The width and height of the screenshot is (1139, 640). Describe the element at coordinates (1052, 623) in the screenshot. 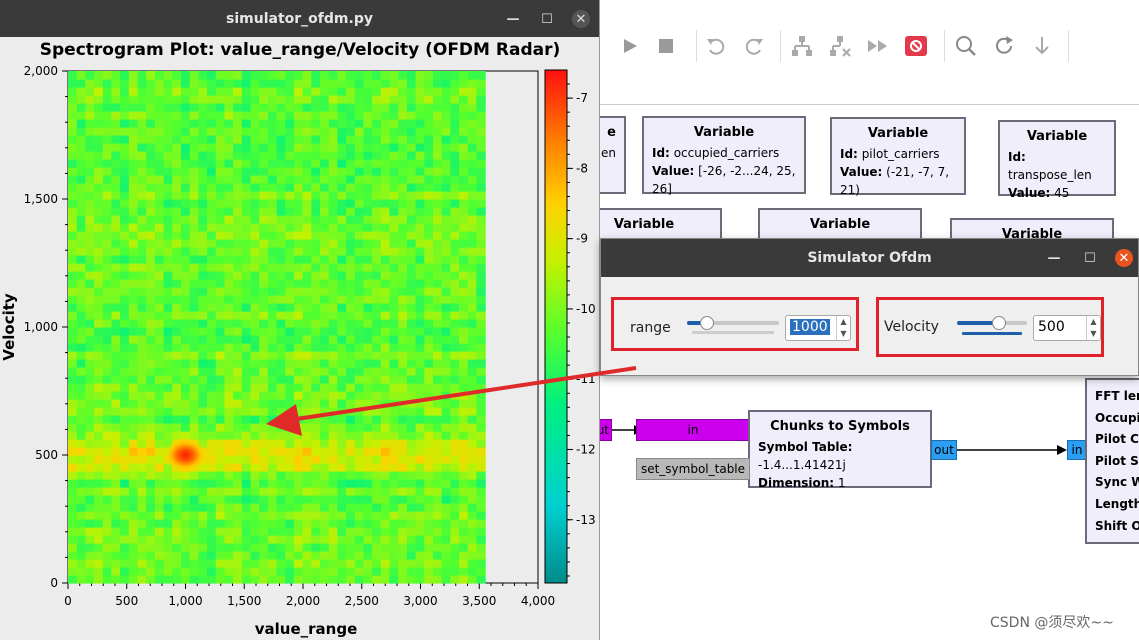

I see `watermark: CSDN @须尽欢~~` at that location.